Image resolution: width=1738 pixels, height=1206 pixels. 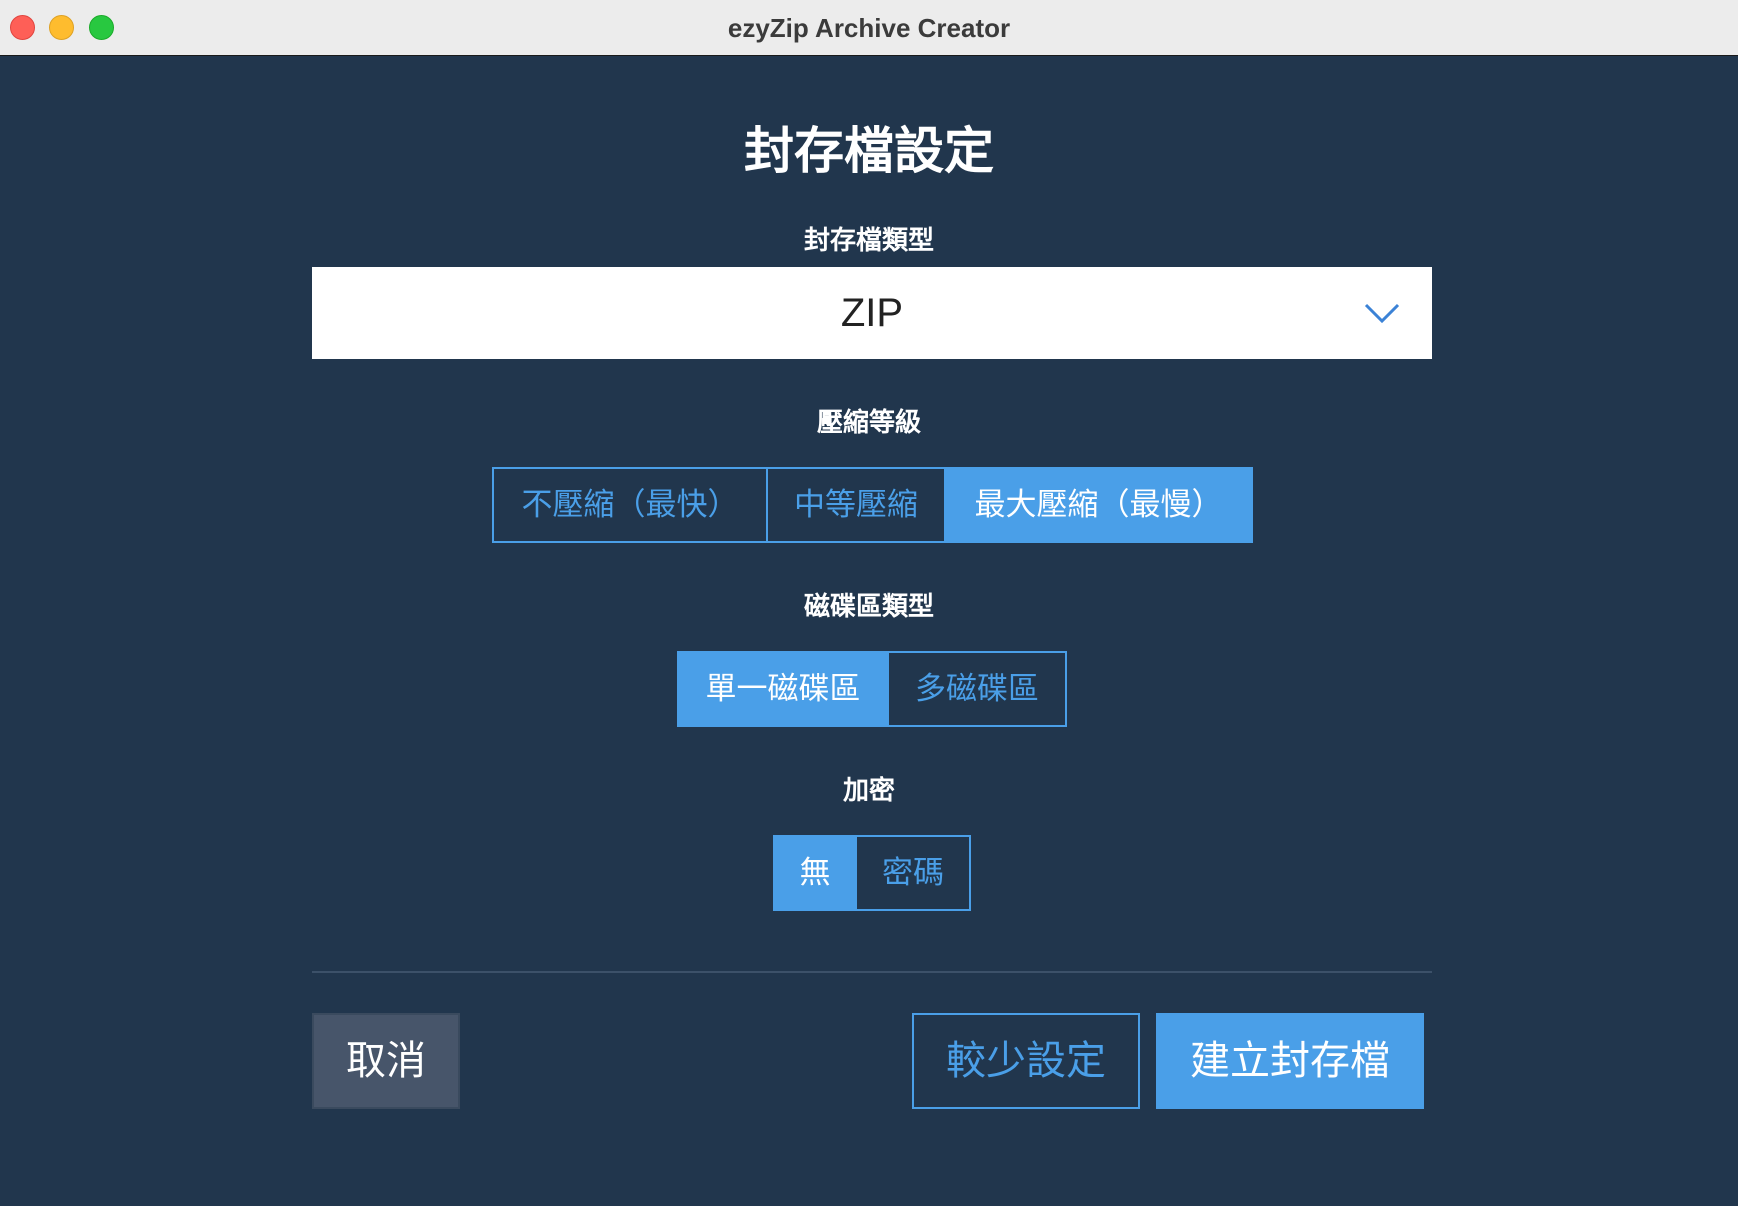 What do you see at coordinates (914, 873) in the screenshot?
I see `encryption-option-password: 密碼` at bounding box center [914, 873].